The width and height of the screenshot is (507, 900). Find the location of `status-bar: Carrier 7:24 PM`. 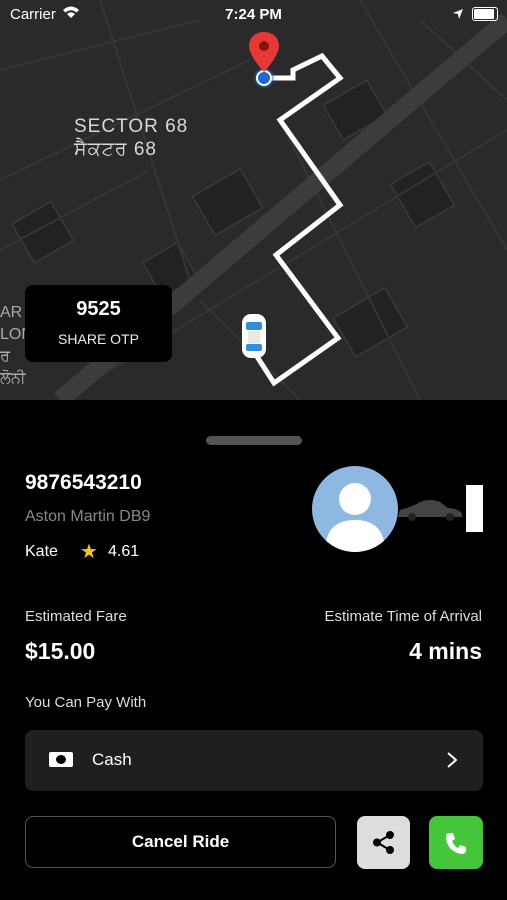

status-bar: Carrier 7:24 PM is located at coordinates (253, 14).